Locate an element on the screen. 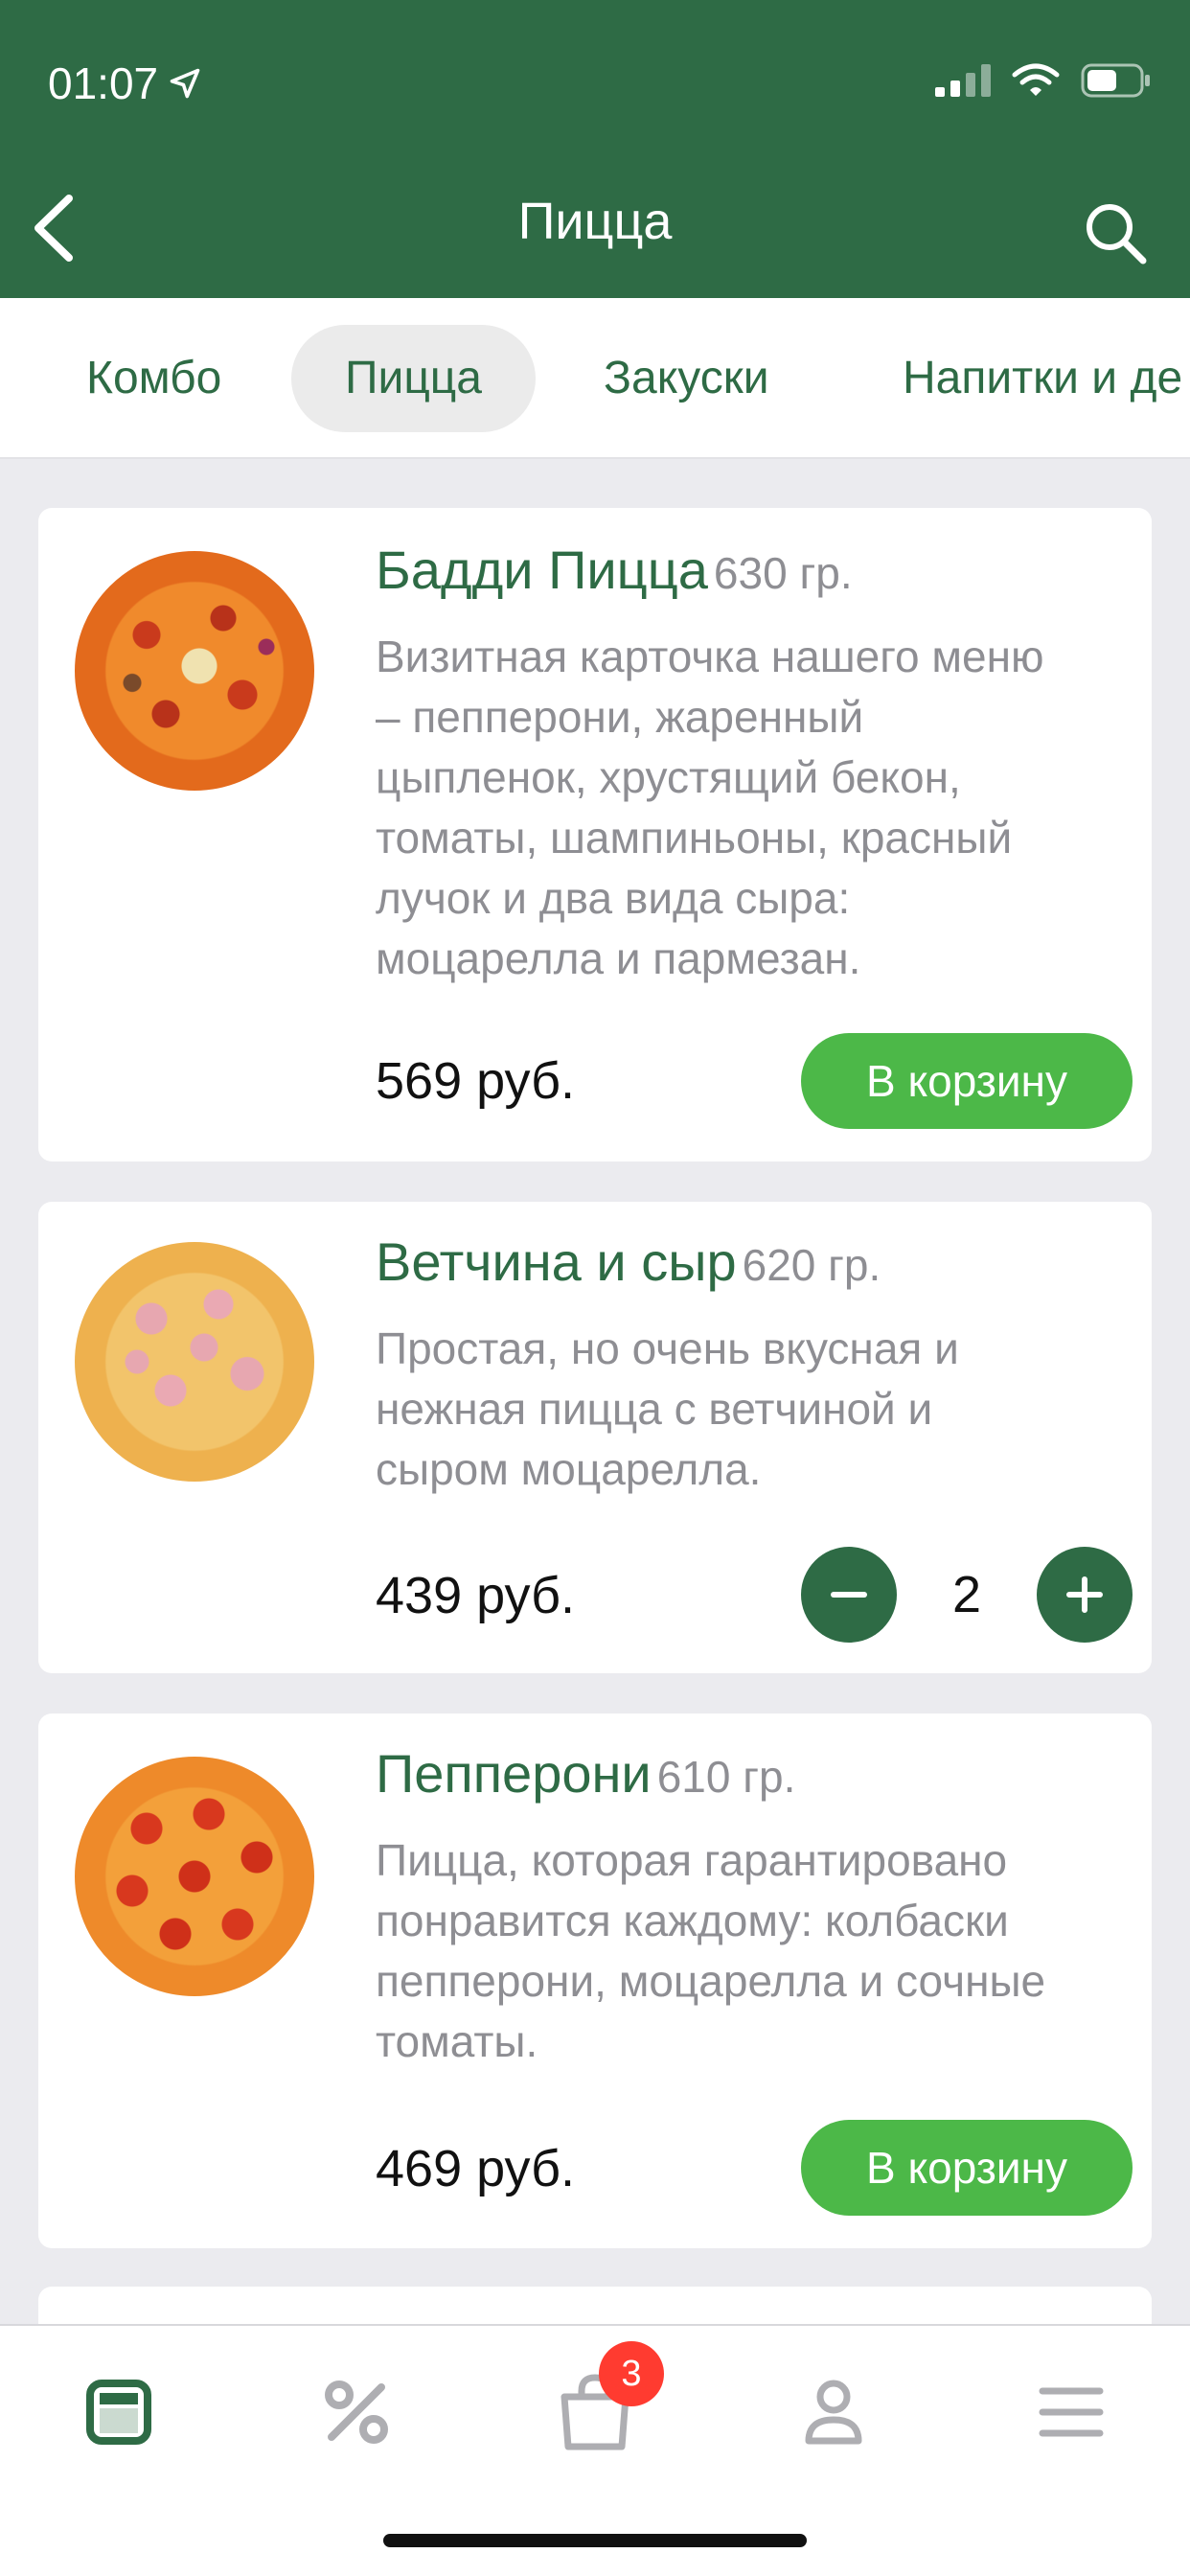  decrease-button is located at coordinates (849, 1595).